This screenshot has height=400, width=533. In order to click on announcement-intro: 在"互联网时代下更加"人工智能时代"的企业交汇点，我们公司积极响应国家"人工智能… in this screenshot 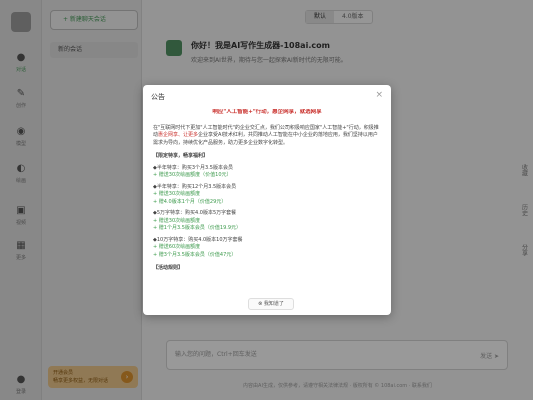, I will do `click(267, 136)`.